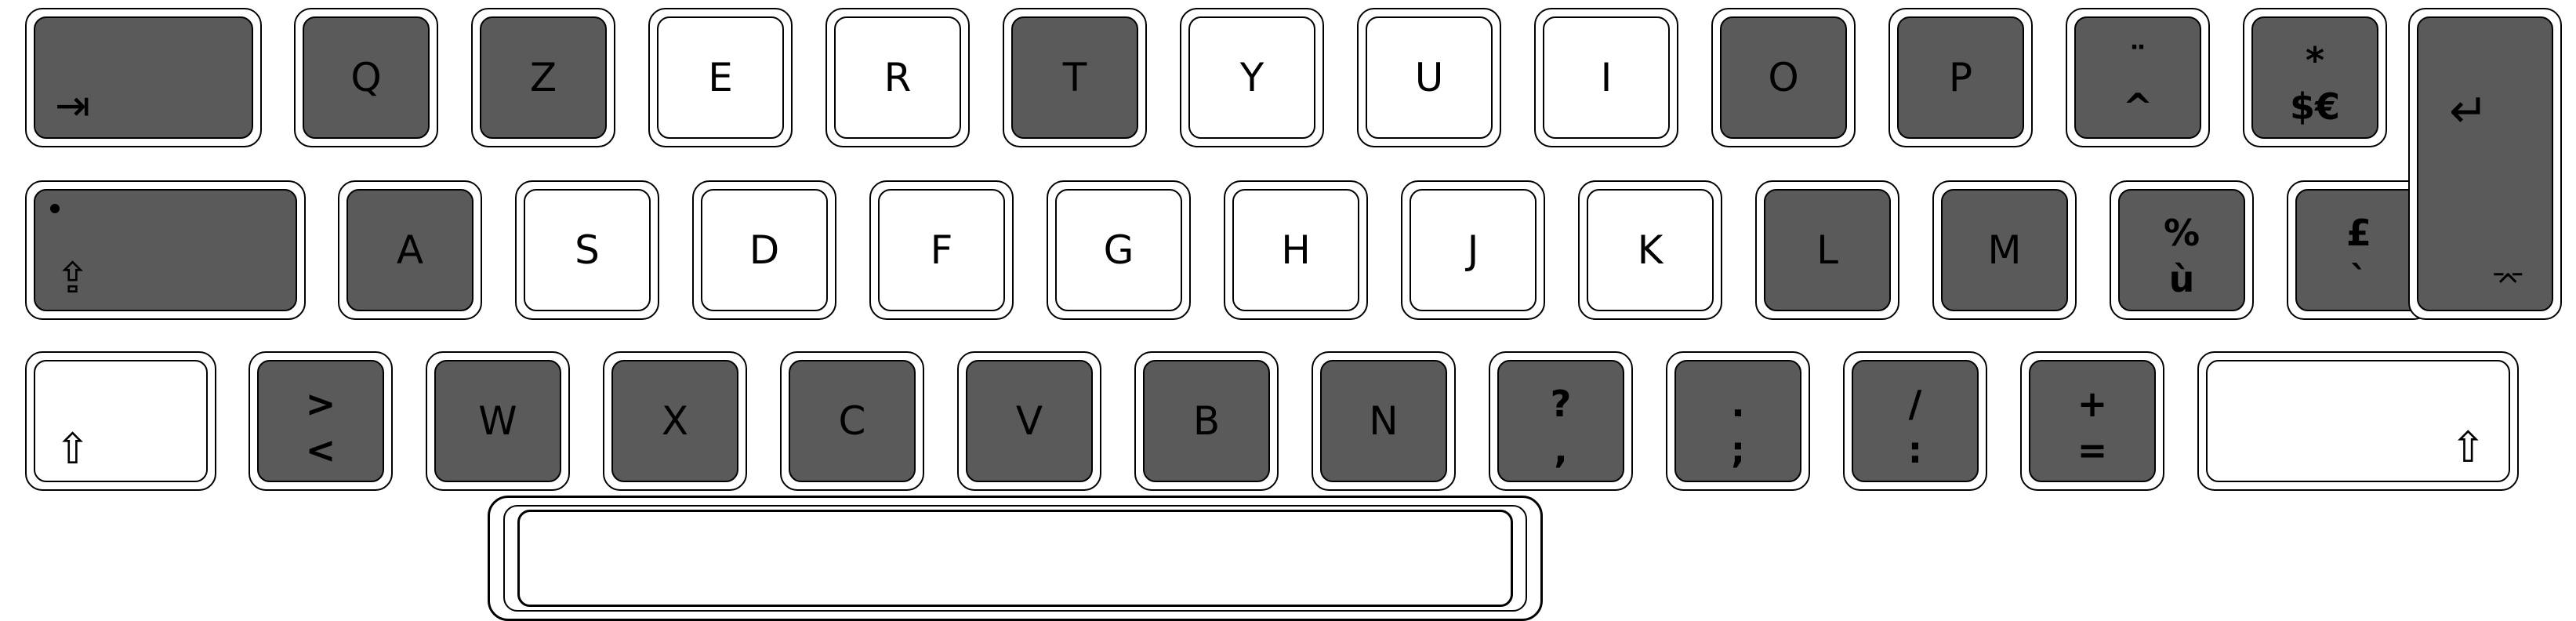 The image size is (2576, 621). I want to click on key-slash: /:, so click(1915, 421).